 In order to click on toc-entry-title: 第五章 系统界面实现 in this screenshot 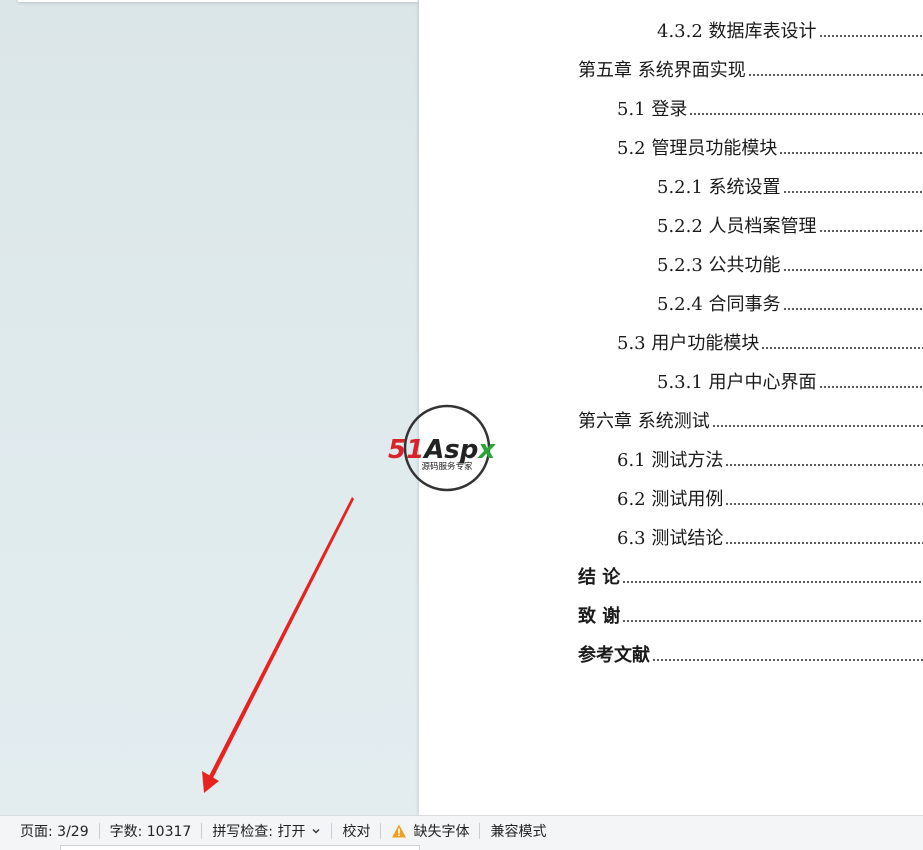, I will do `click(662, 70)`.